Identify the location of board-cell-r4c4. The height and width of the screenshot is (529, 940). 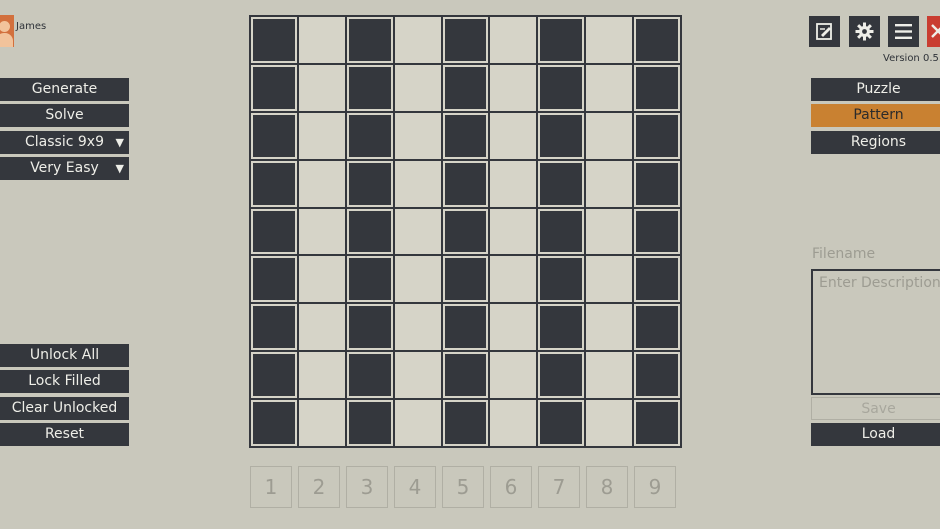
(417, 183).